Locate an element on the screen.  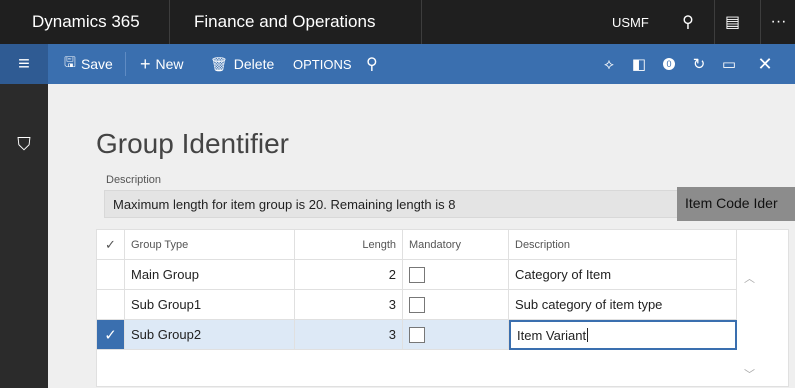
group-type-cell: Main Group is located at coordinates (210, 275).